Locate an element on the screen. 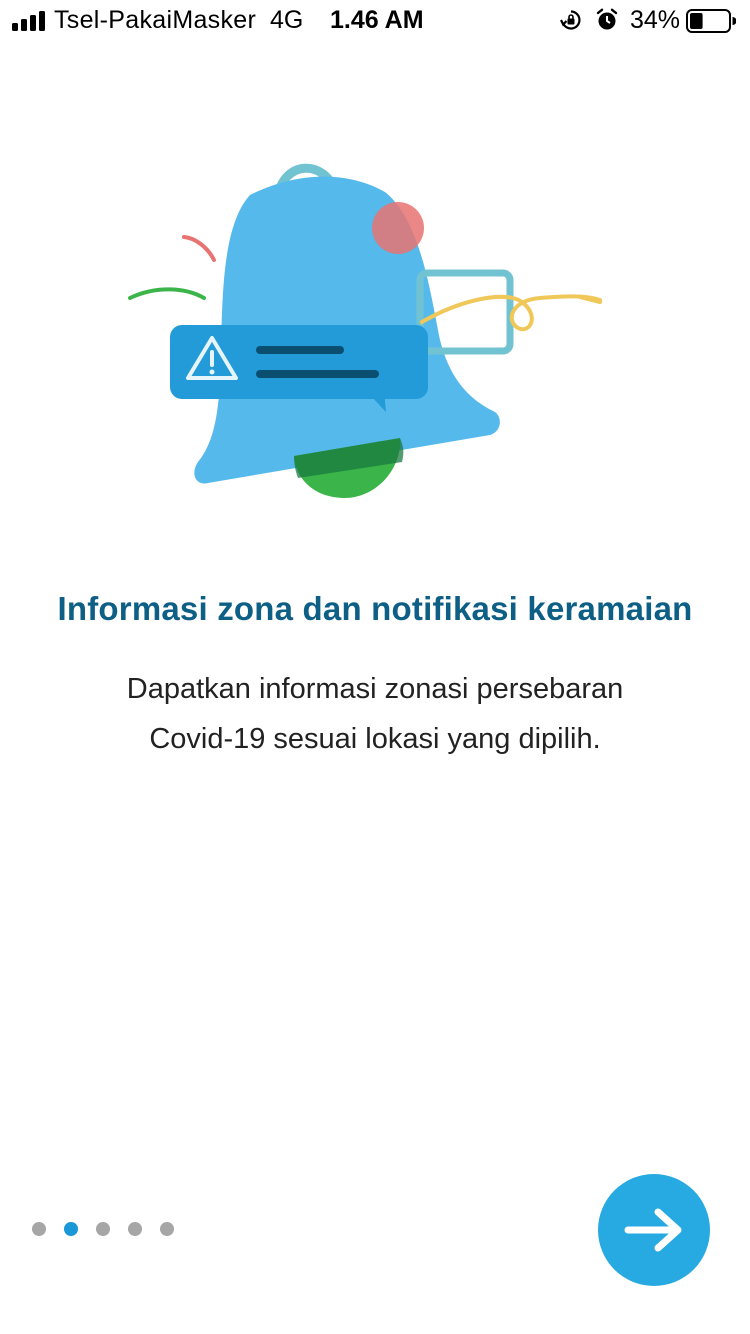  orientation-lock-icon is located at coordinates (570, 20).